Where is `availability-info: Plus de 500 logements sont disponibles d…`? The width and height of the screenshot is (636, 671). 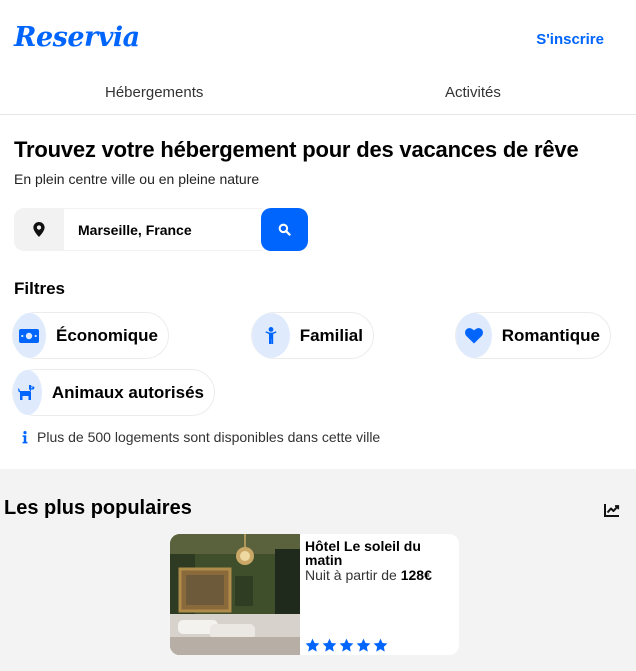
availability-info: Plus de 500 logements sont disponibles d… is located at coordinates (197, 437).